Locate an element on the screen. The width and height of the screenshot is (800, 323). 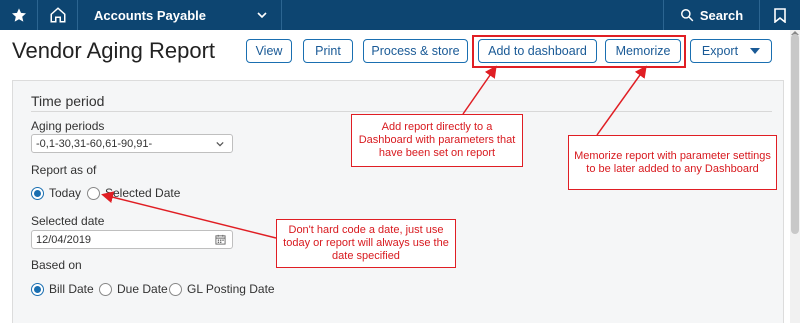
radio-bill-date-label: Bill Date is located at coordinates (71, 289).